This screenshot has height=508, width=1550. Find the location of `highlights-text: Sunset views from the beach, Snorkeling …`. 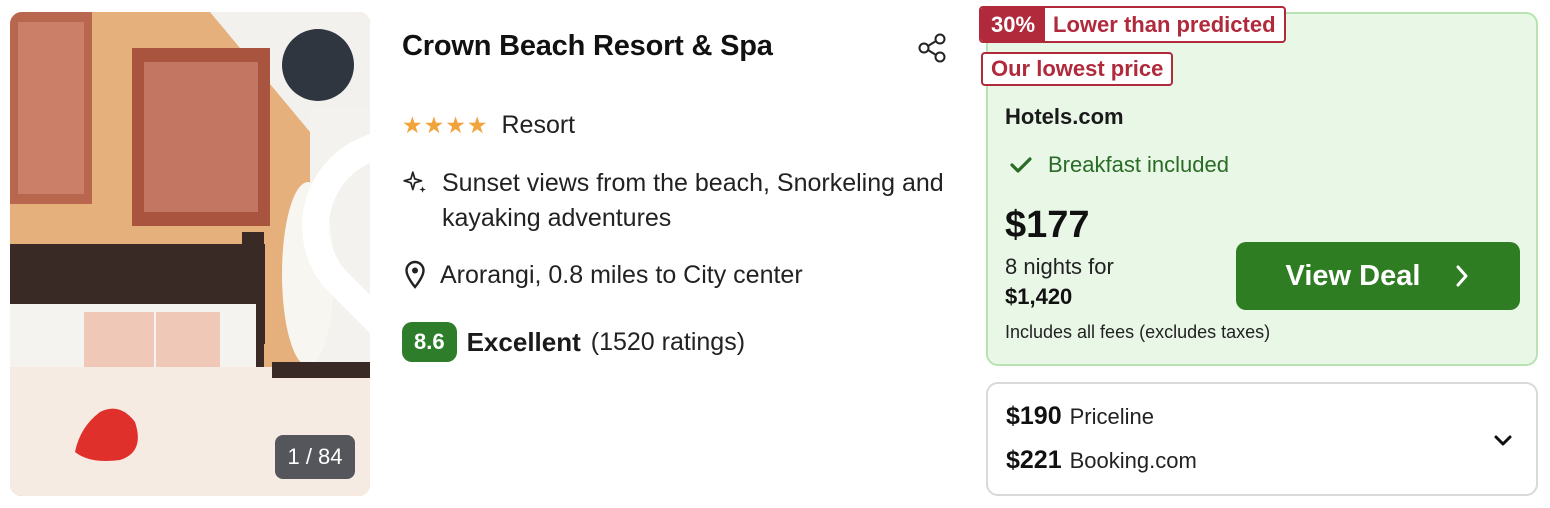

highlights-text: Sunset views from the beach, Snorkeling … is located at coordinates (693, 200).